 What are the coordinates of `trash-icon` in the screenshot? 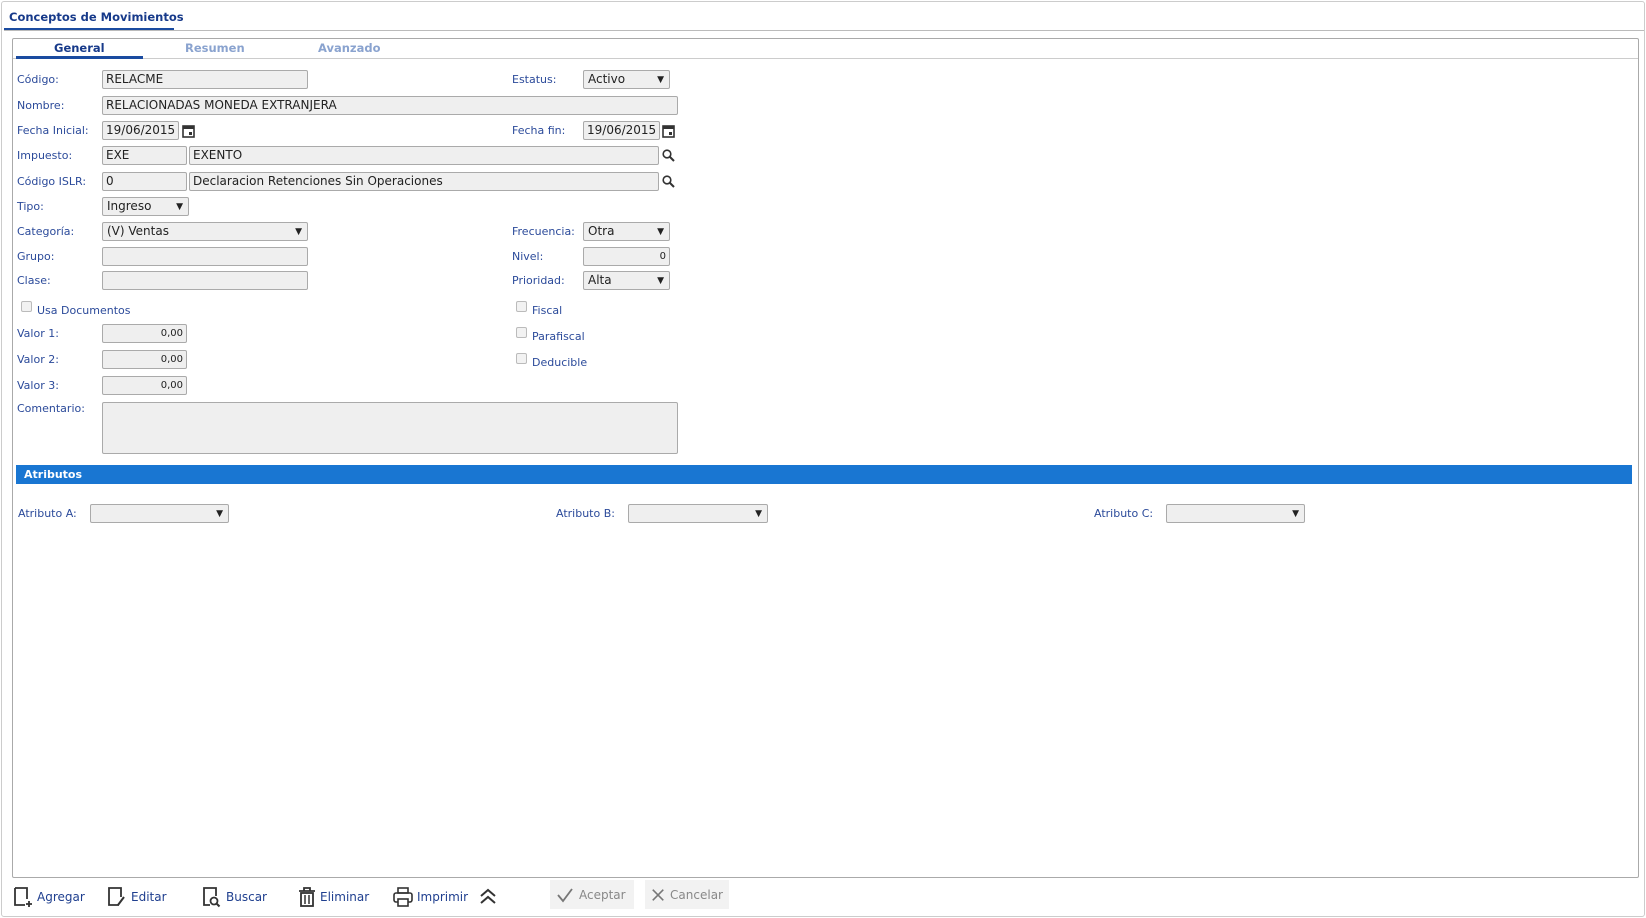 It's located at (307, 897).